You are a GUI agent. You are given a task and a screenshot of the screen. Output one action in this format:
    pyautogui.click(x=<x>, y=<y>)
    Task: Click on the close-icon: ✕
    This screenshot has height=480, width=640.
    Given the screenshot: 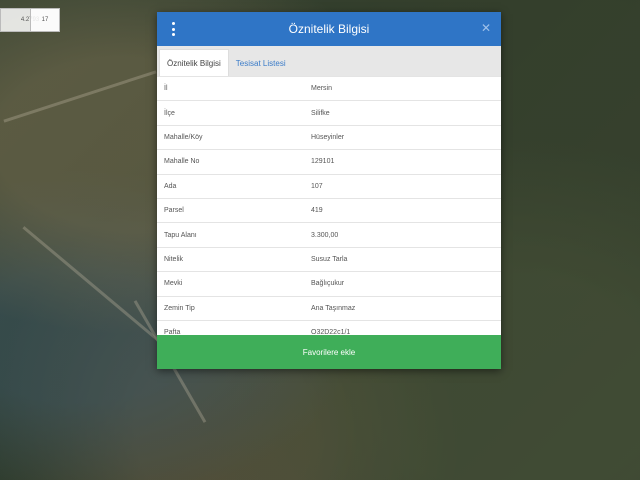 What is the action you would take?
    pyautogui.click(x=486, y=28)
    